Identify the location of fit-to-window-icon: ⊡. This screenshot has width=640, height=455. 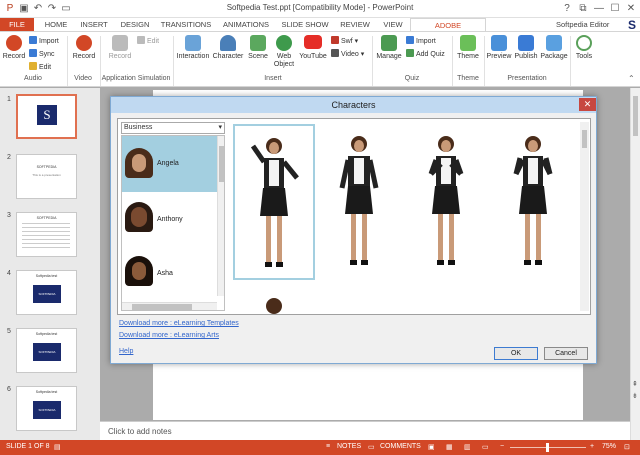
(627, 447).